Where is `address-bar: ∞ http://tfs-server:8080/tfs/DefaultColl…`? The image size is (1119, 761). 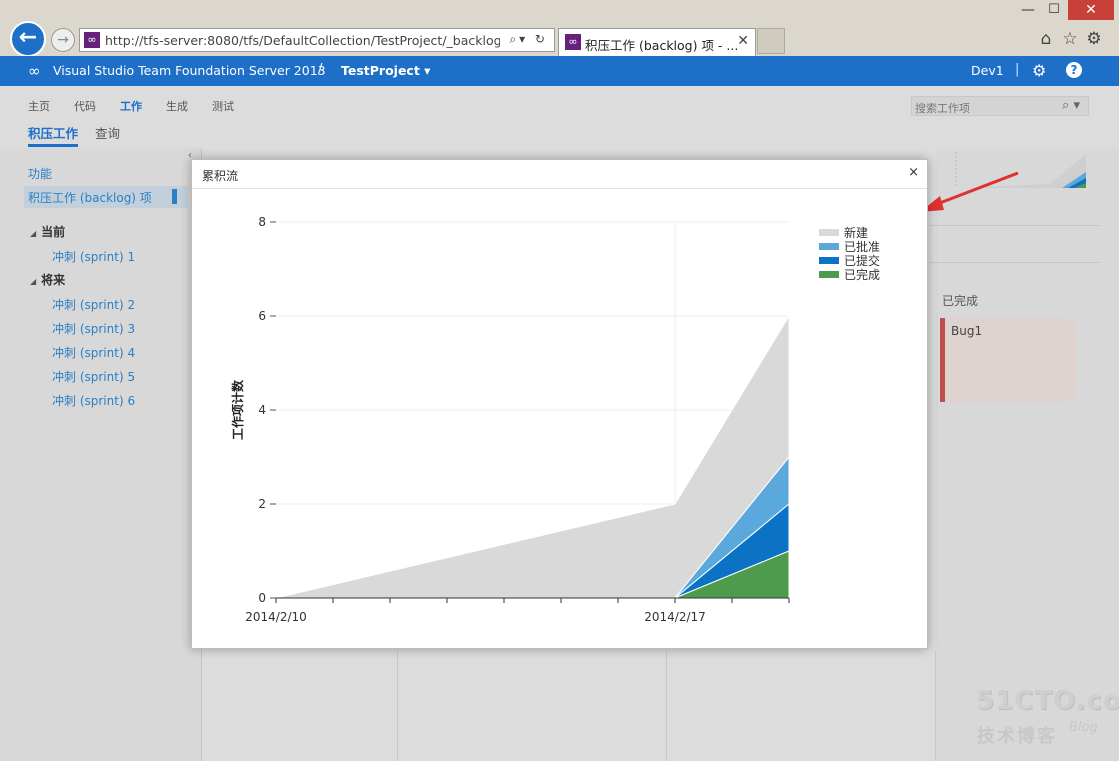 address-bar: ∞ http://tfs-server:8080/tfs/DefaultColl… is located at coordinates (317, 40).